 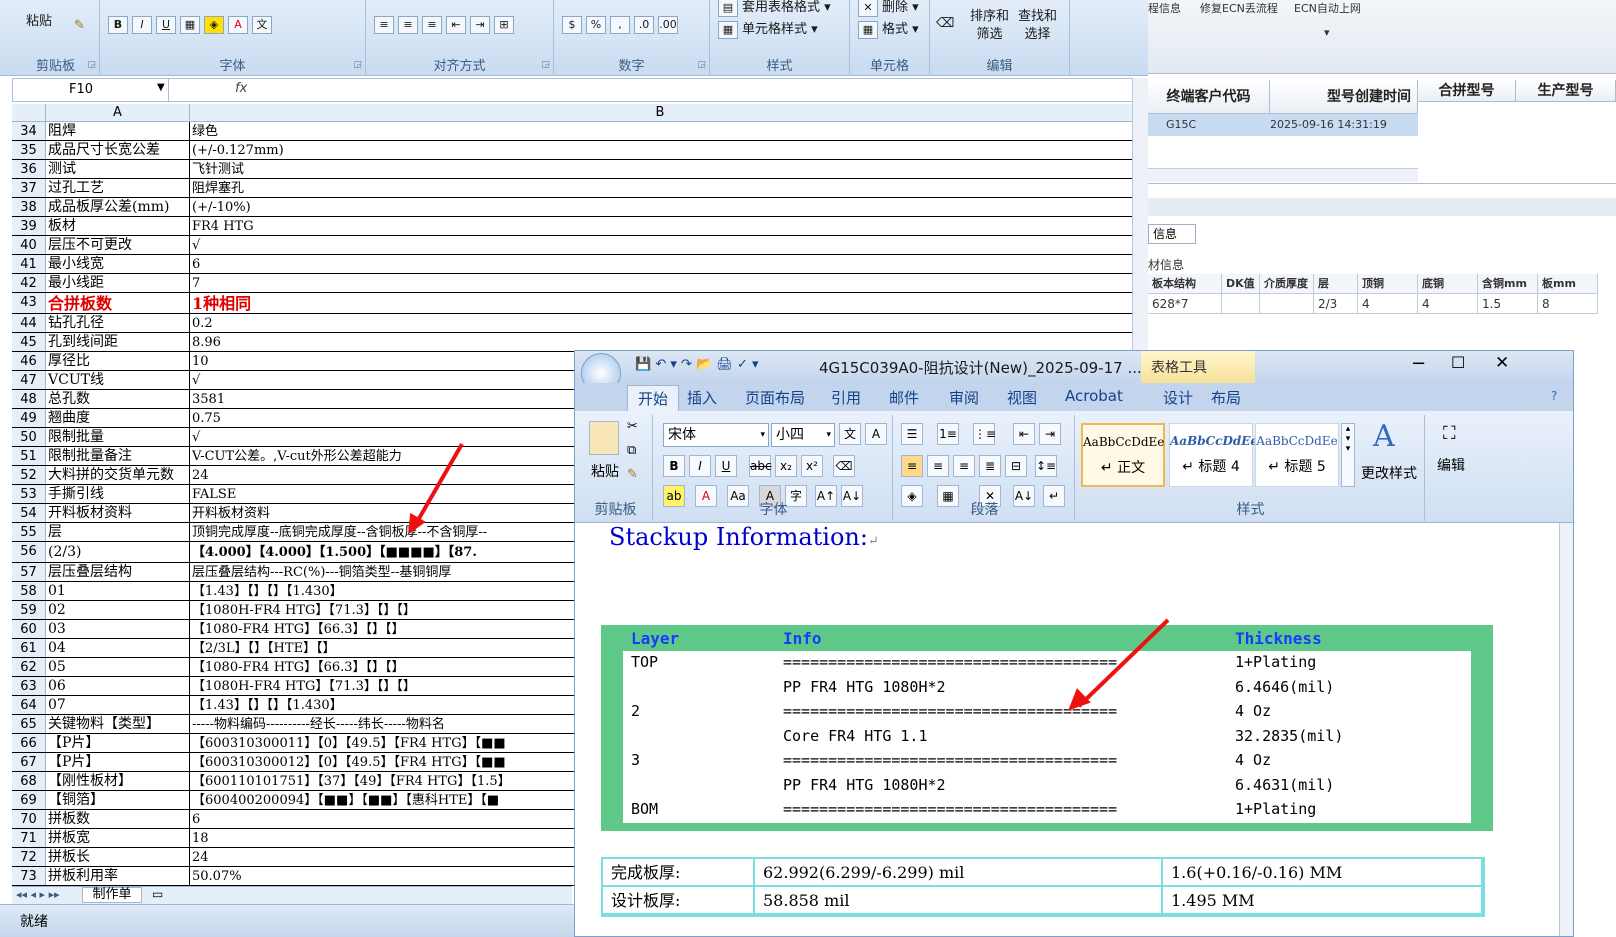 I want to click on numbering-icon: 1≡, so click(x=948, y=434).